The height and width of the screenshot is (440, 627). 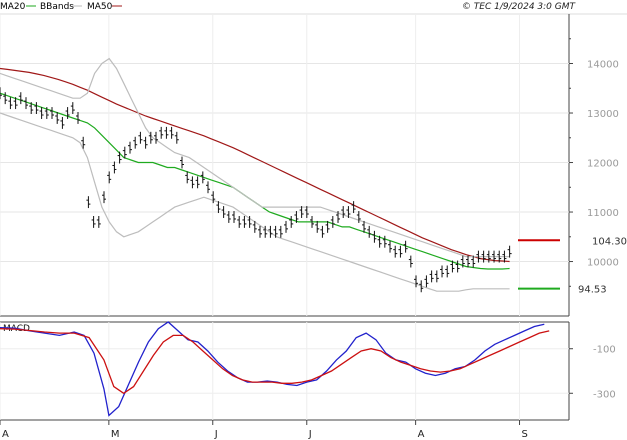 I want to click on price-tick-label: 10000, so click(x=603, y=263).